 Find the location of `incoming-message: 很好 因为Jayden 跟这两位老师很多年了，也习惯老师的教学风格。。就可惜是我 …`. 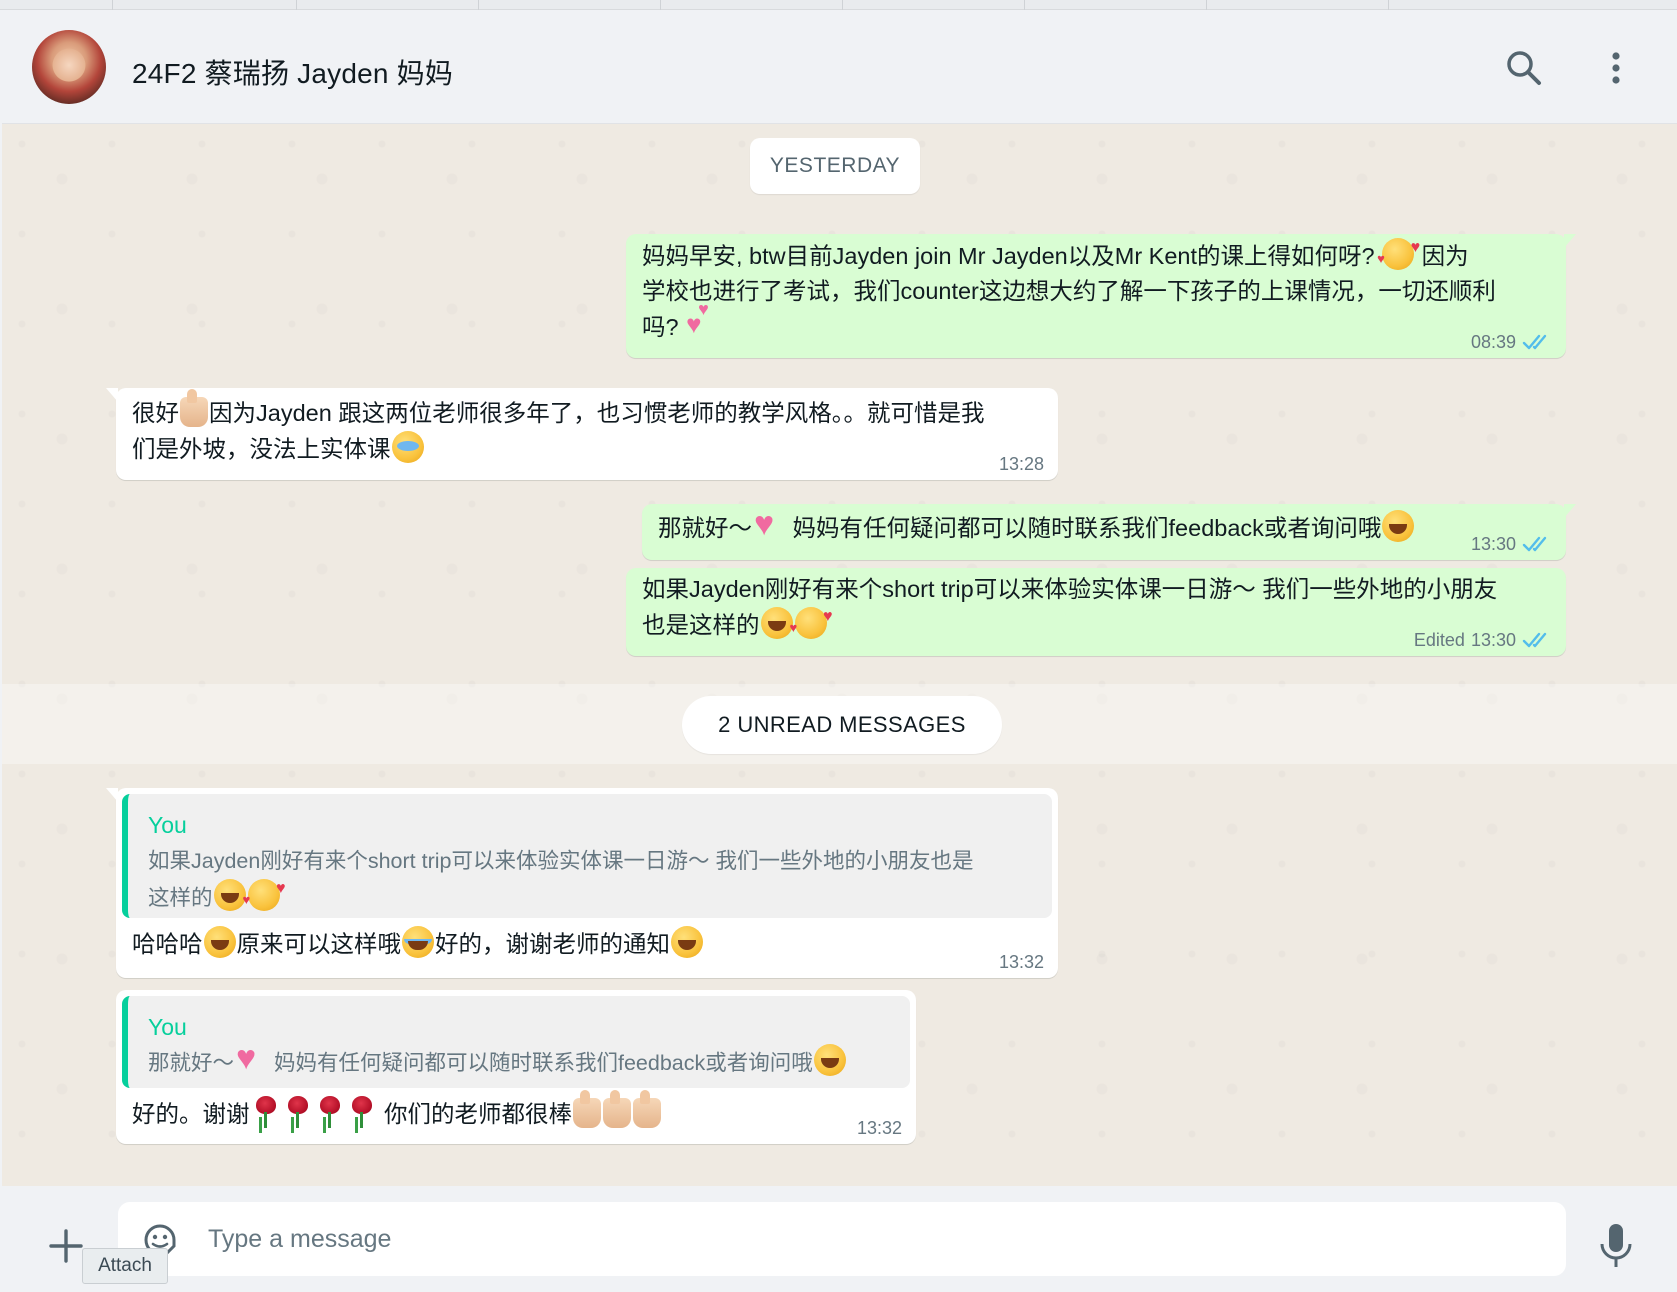

incoming-message: 很好 因为Jayden 跟这两位老师很多年了，也习惯老师的教学风格。。就可惜是我 … is located at coordinates (582, 434).